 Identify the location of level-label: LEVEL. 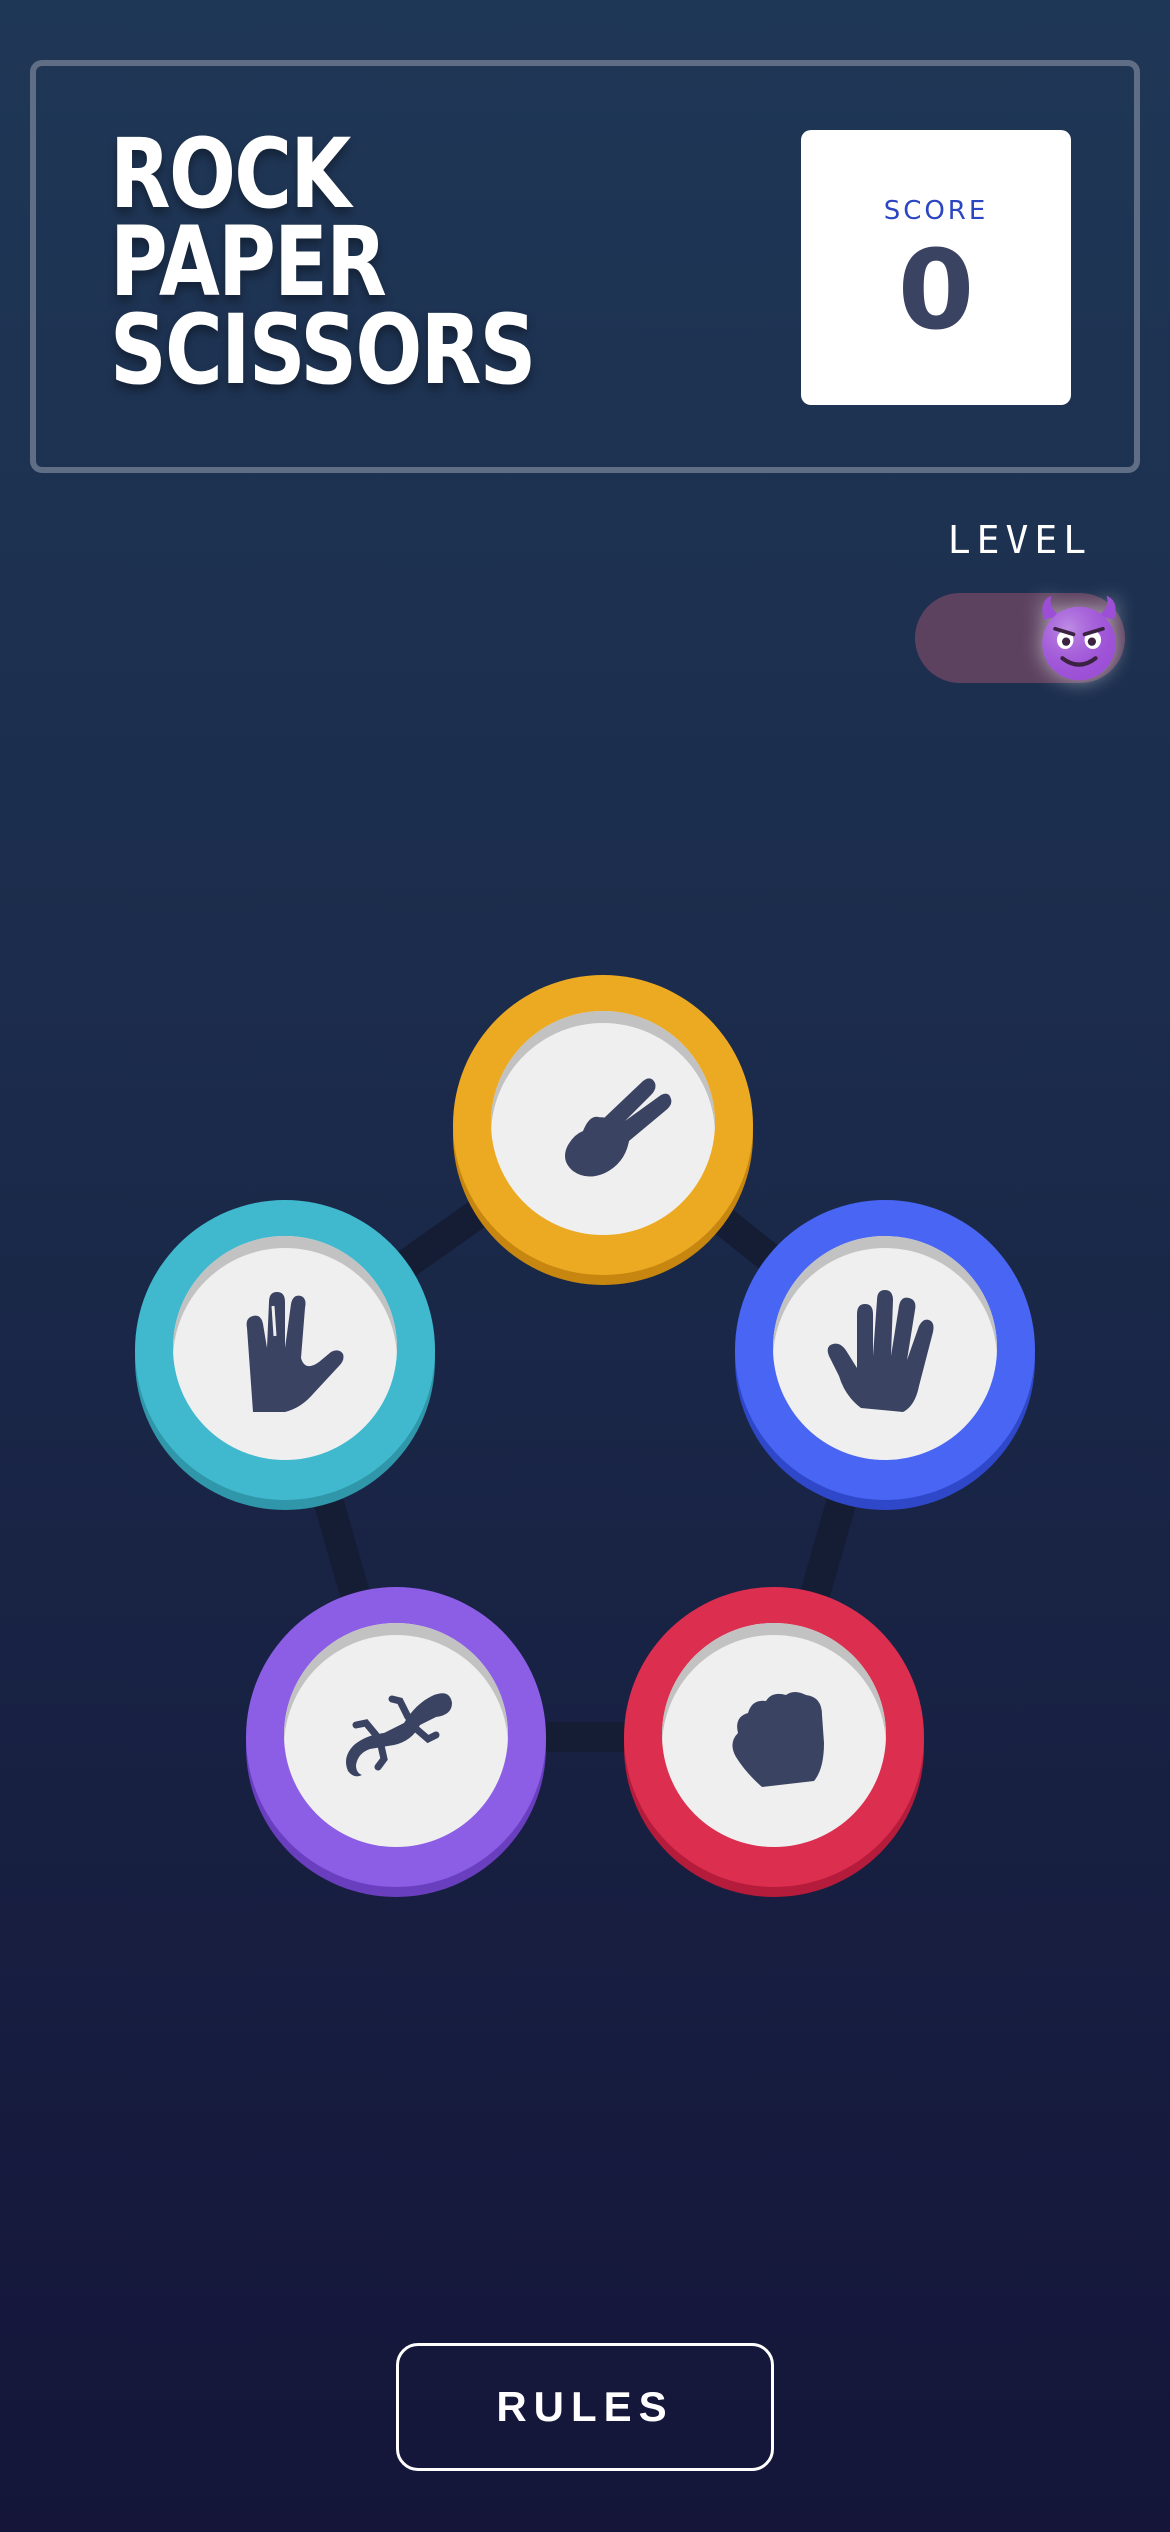
(1020, 540).